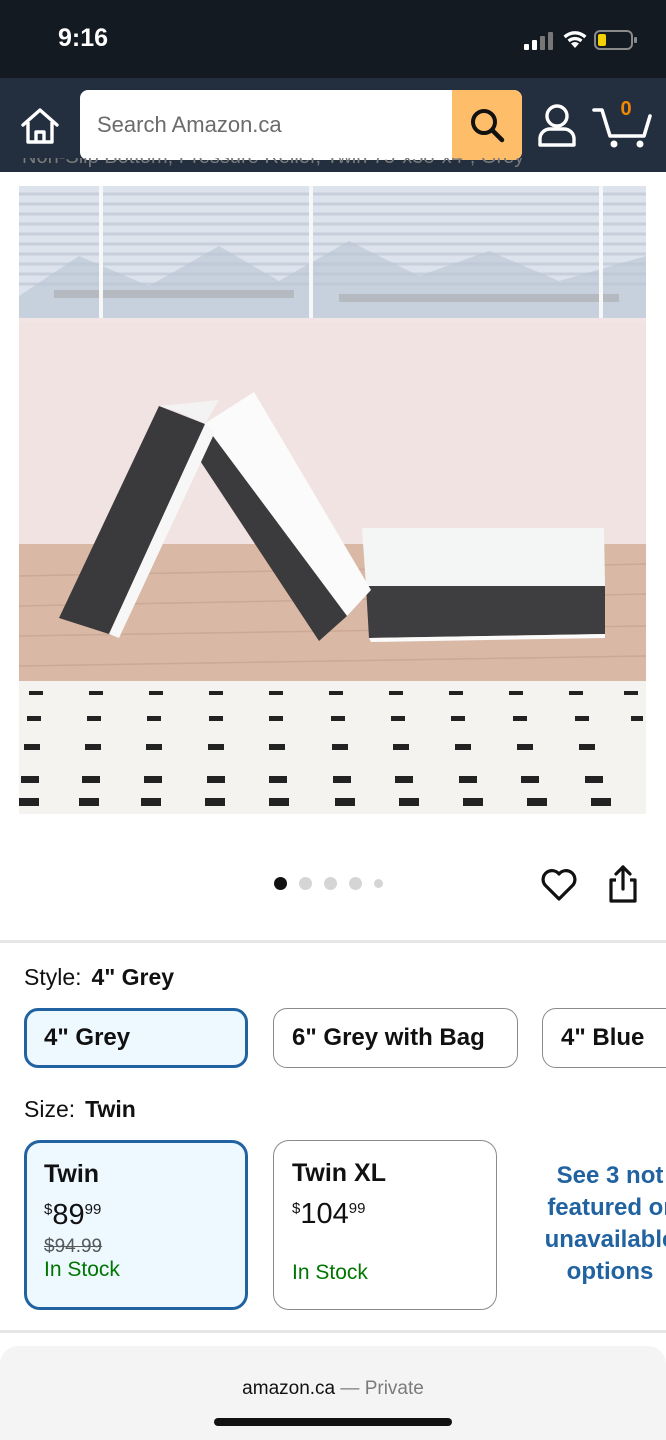 This screenshot has width=666, height=1440. Describe the element at coordinates (575, 39) in the screenshot. I see `wifi-icon` at that location.